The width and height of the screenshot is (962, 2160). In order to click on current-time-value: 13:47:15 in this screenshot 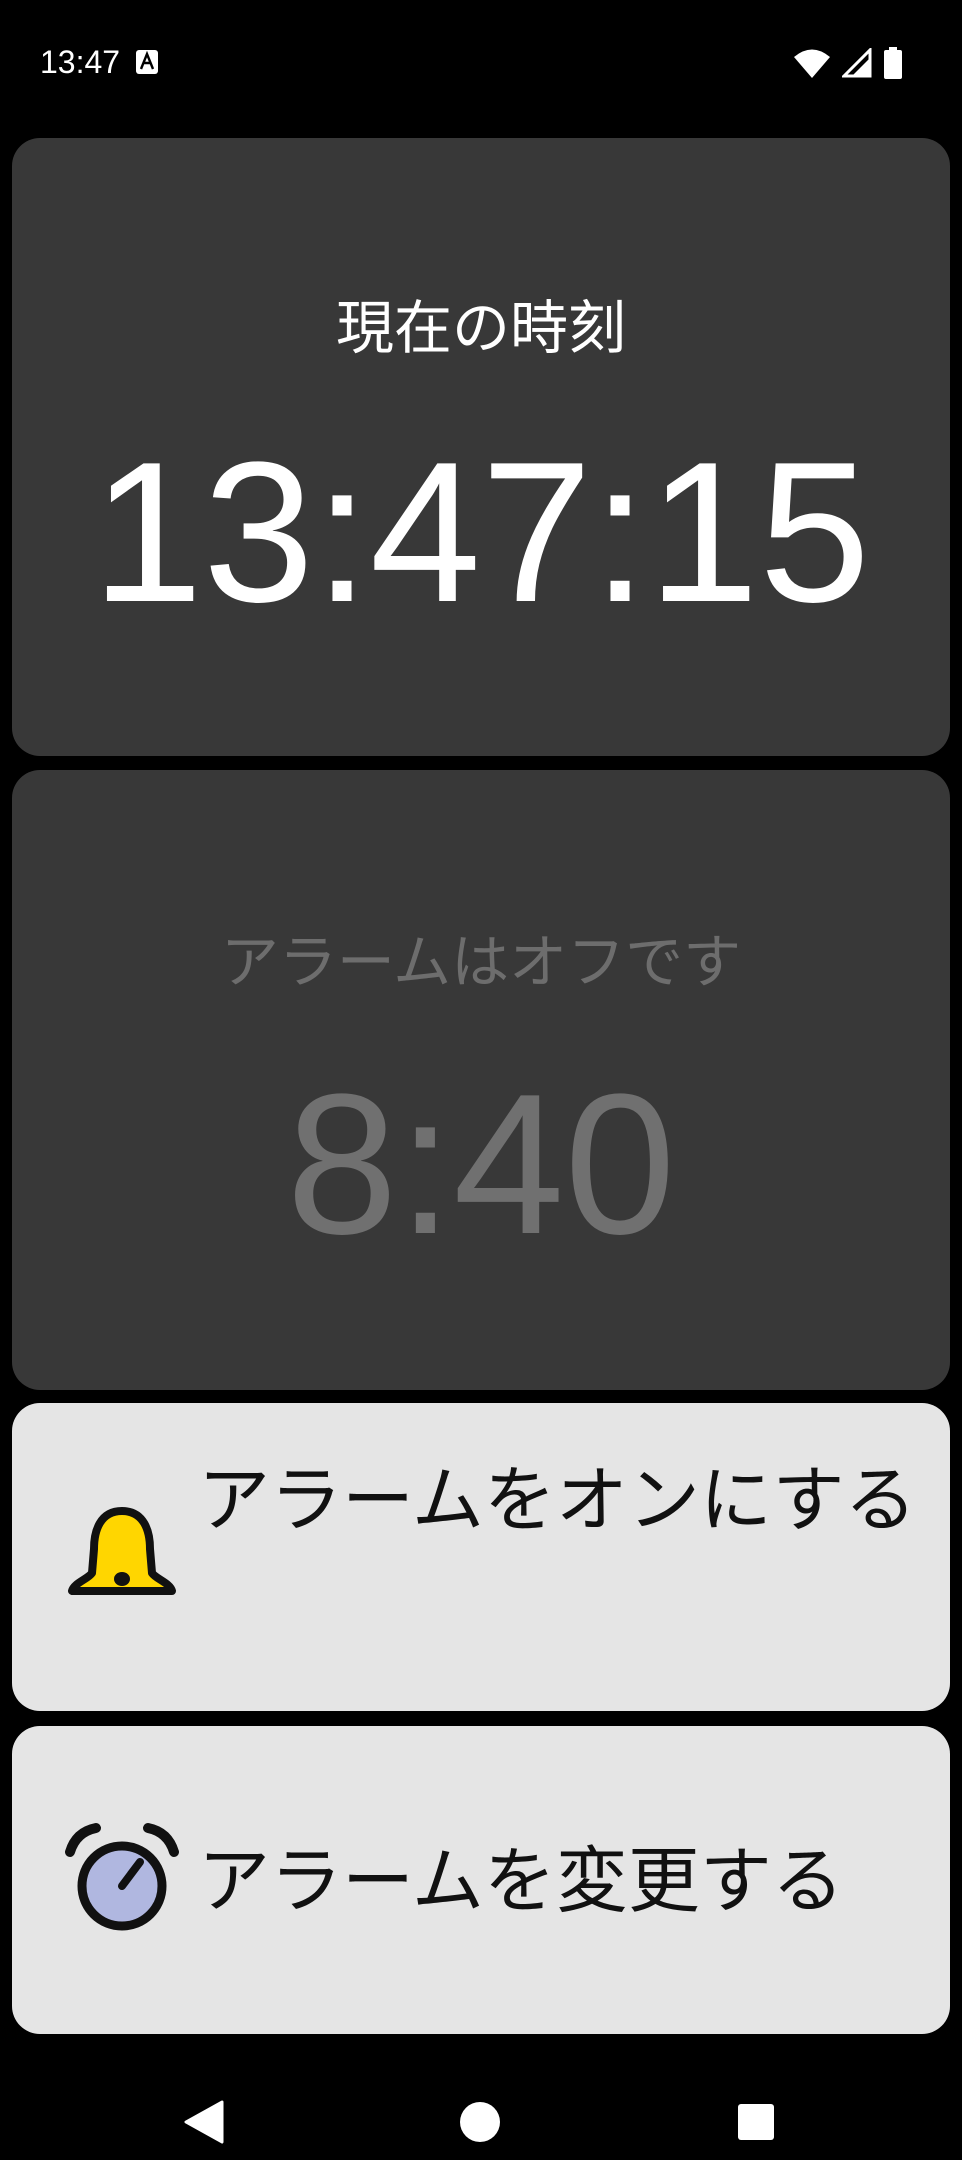, I will do `click(481, 532)`.